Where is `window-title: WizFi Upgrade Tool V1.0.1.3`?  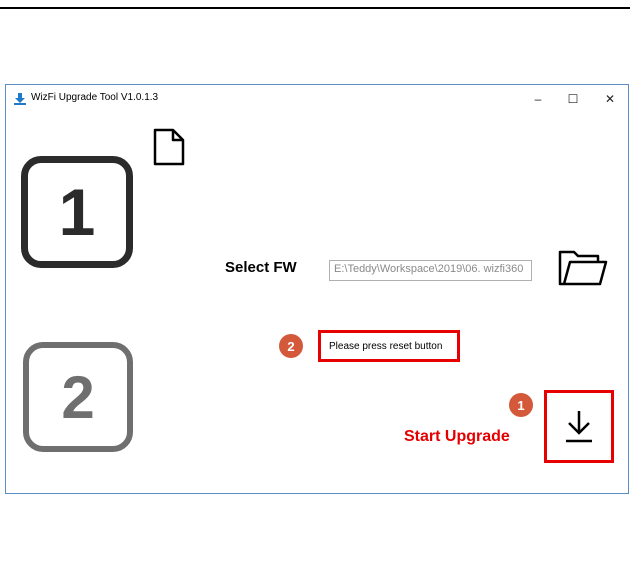
window-title: WizFi Upgrade Tool V1.0.1.3 is located at coordinates (95, 97).